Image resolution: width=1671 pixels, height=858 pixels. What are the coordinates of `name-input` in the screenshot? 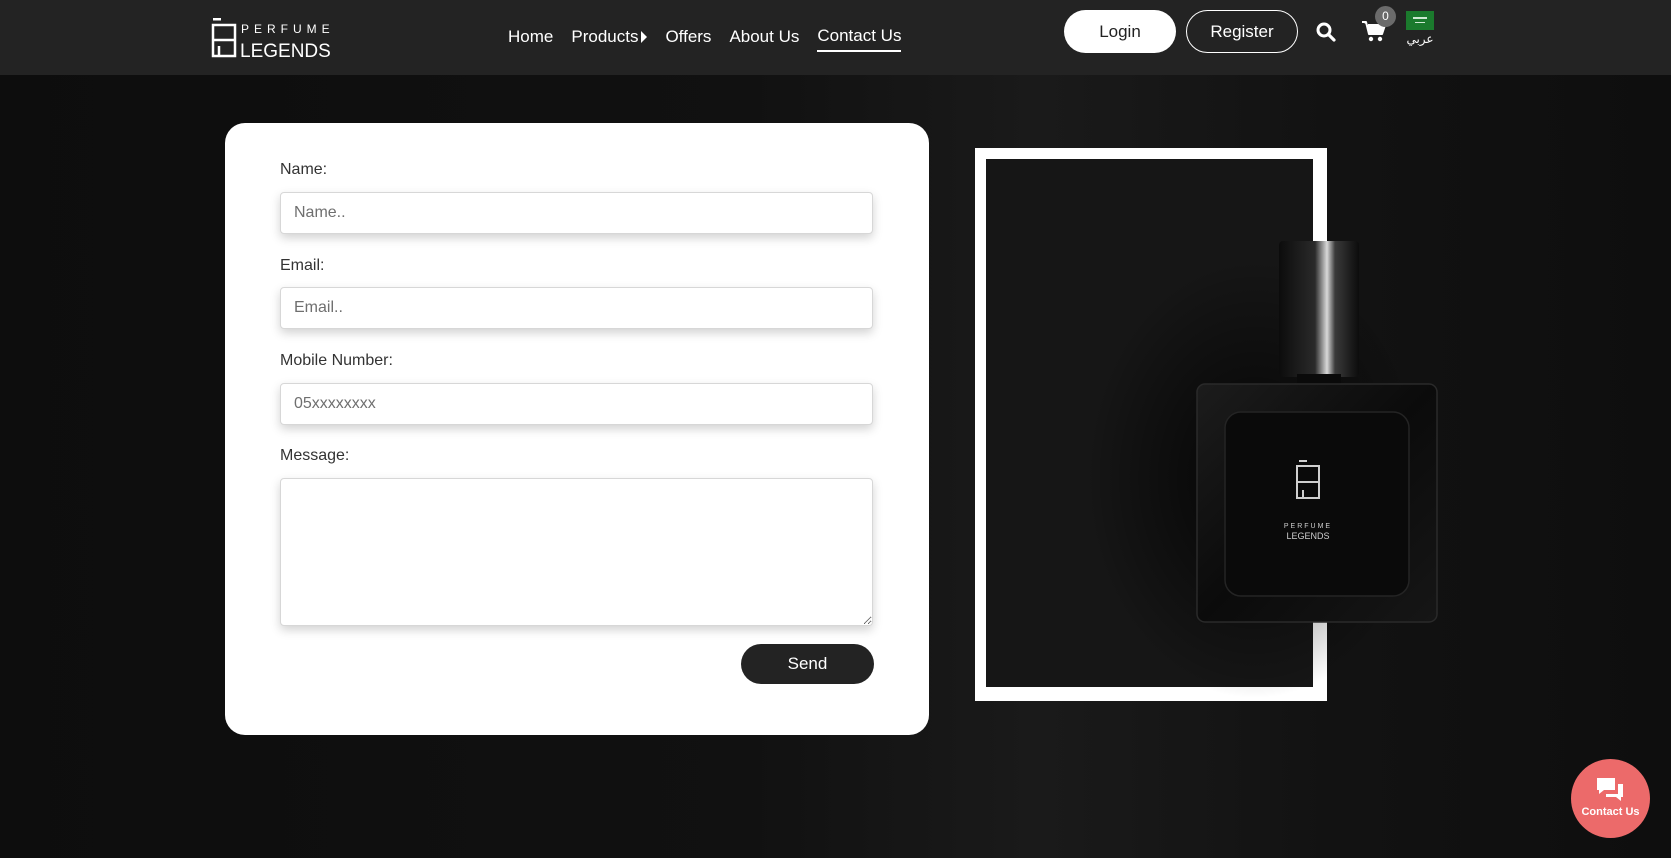 It's located at (576, 213).